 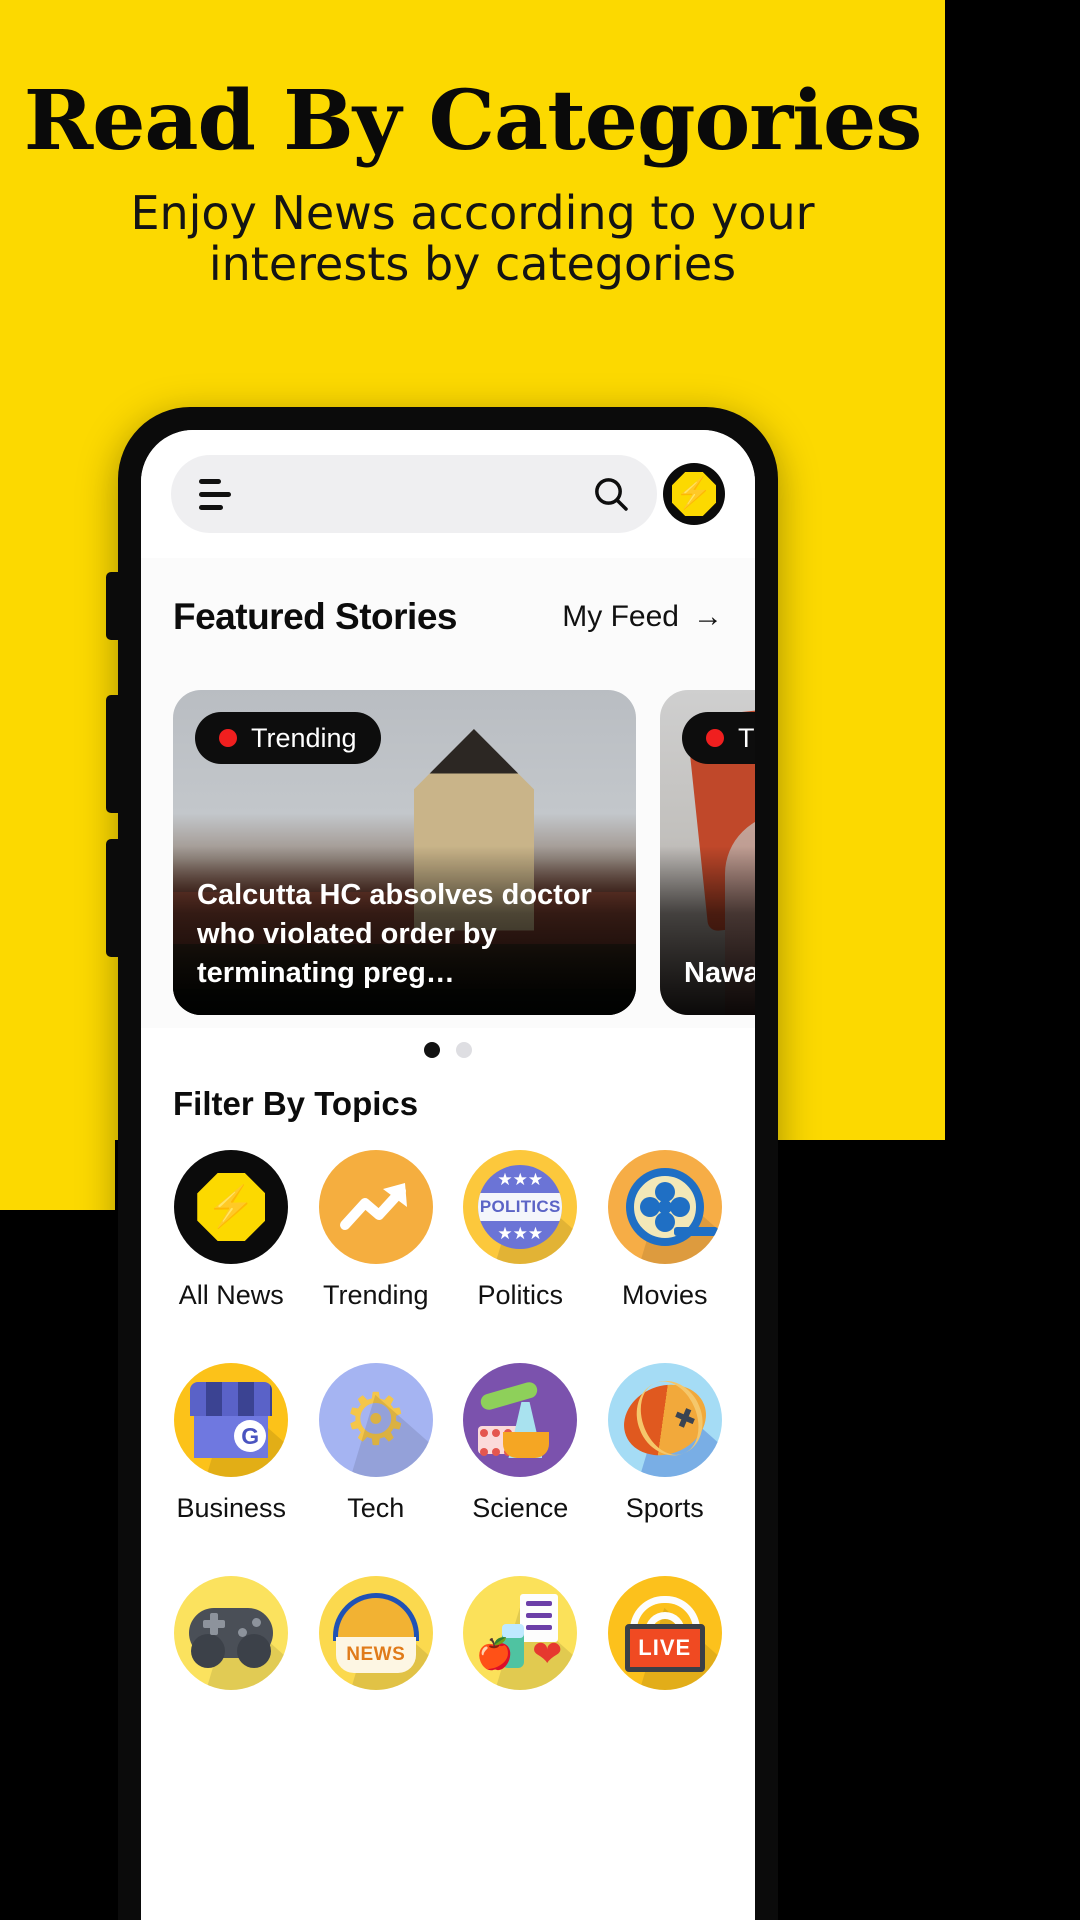 I want to click on health-icon: 🍎 ❤, so click(x=520, y=1633).